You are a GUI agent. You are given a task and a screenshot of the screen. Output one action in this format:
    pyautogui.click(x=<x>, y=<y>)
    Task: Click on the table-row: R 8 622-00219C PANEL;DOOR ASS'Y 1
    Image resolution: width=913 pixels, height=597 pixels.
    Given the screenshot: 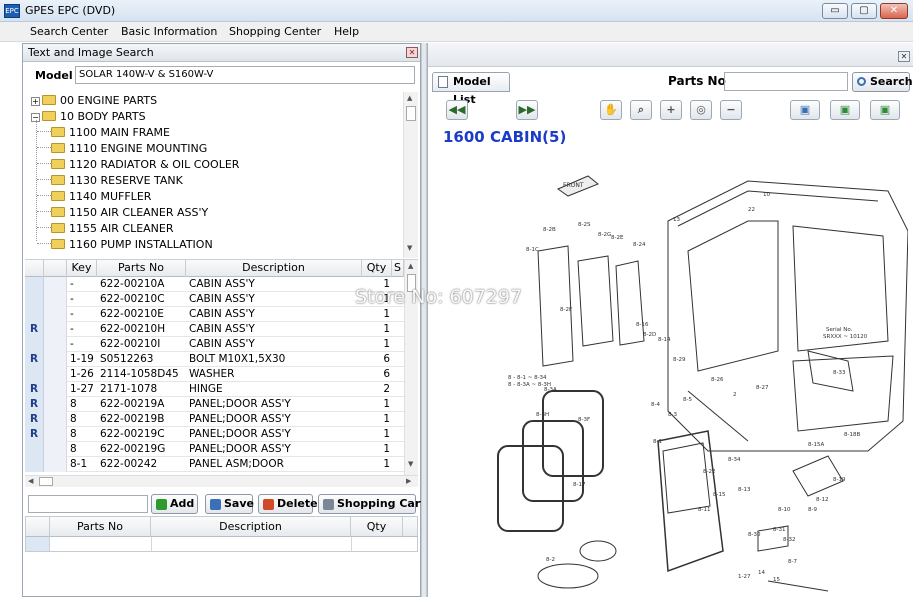 What is the action you would take?
    pyautogui.click(x=216, y=434)
    